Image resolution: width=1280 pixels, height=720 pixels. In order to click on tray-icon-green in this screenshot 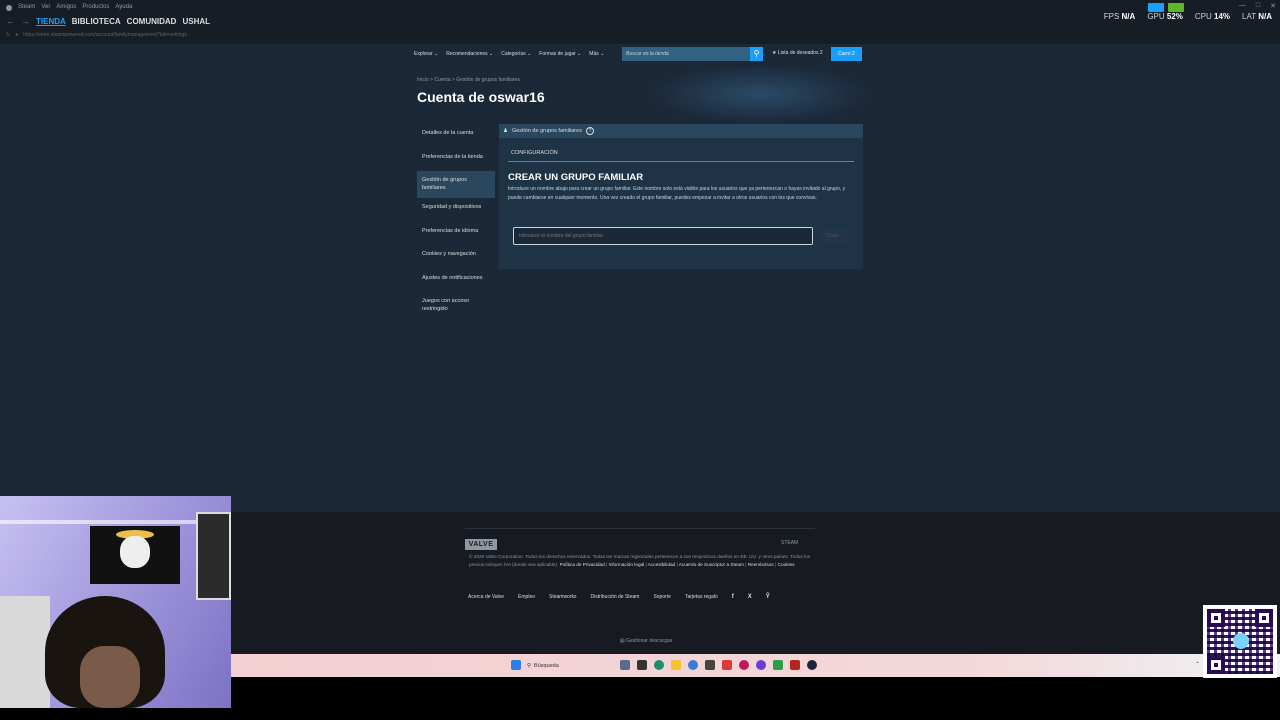, I will do `click(1176, 7)`.